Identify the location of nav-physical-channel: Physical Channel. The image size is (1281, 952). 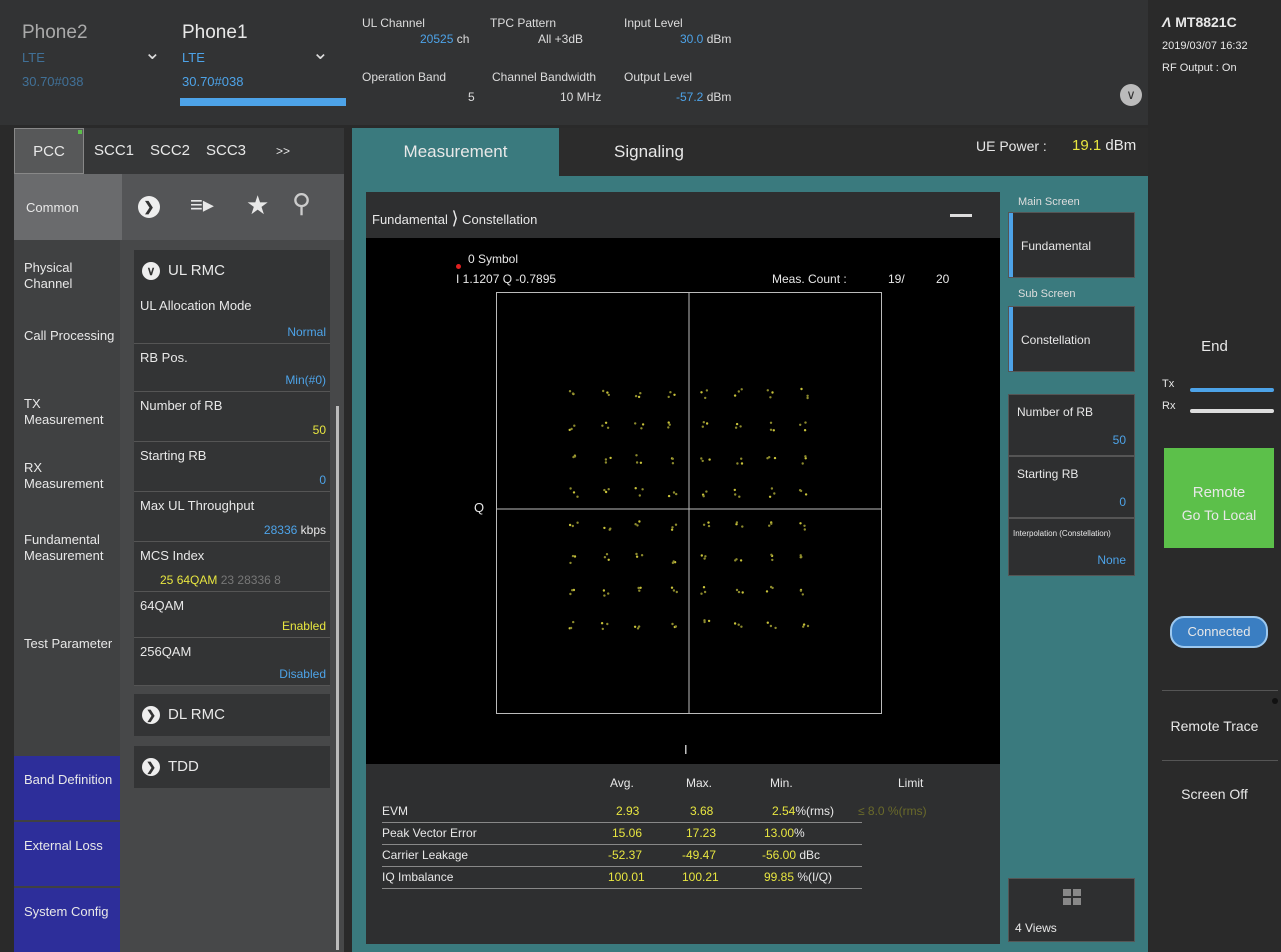
(67, 276).